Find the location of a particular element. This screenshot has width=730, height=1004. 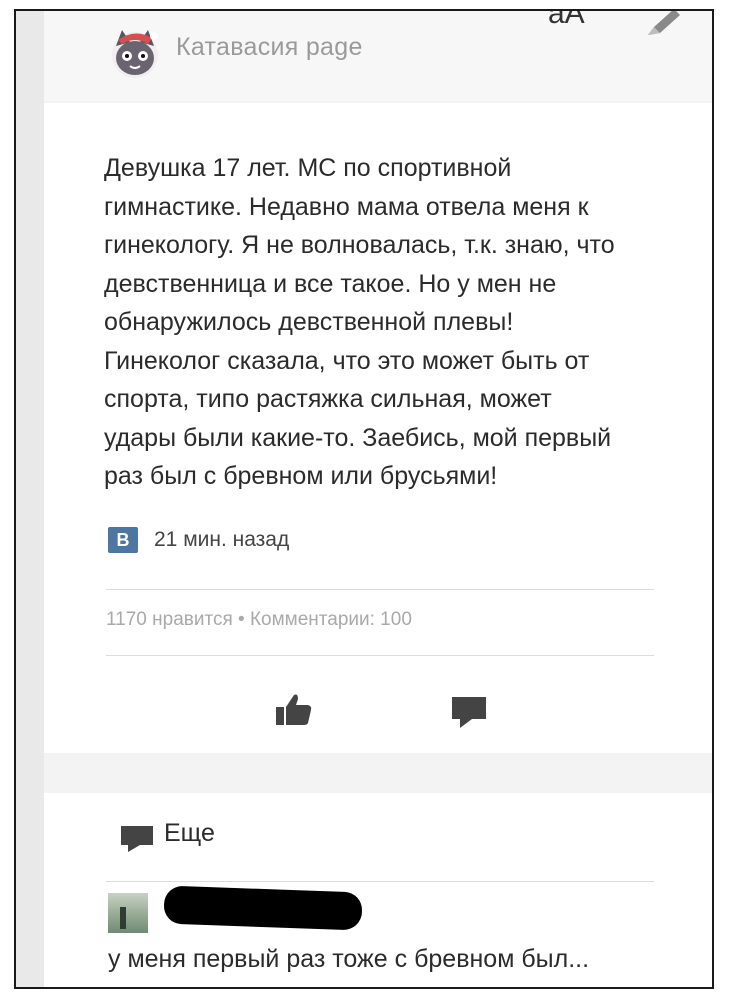

commenter-avatar is located at coordinates (128, 913).